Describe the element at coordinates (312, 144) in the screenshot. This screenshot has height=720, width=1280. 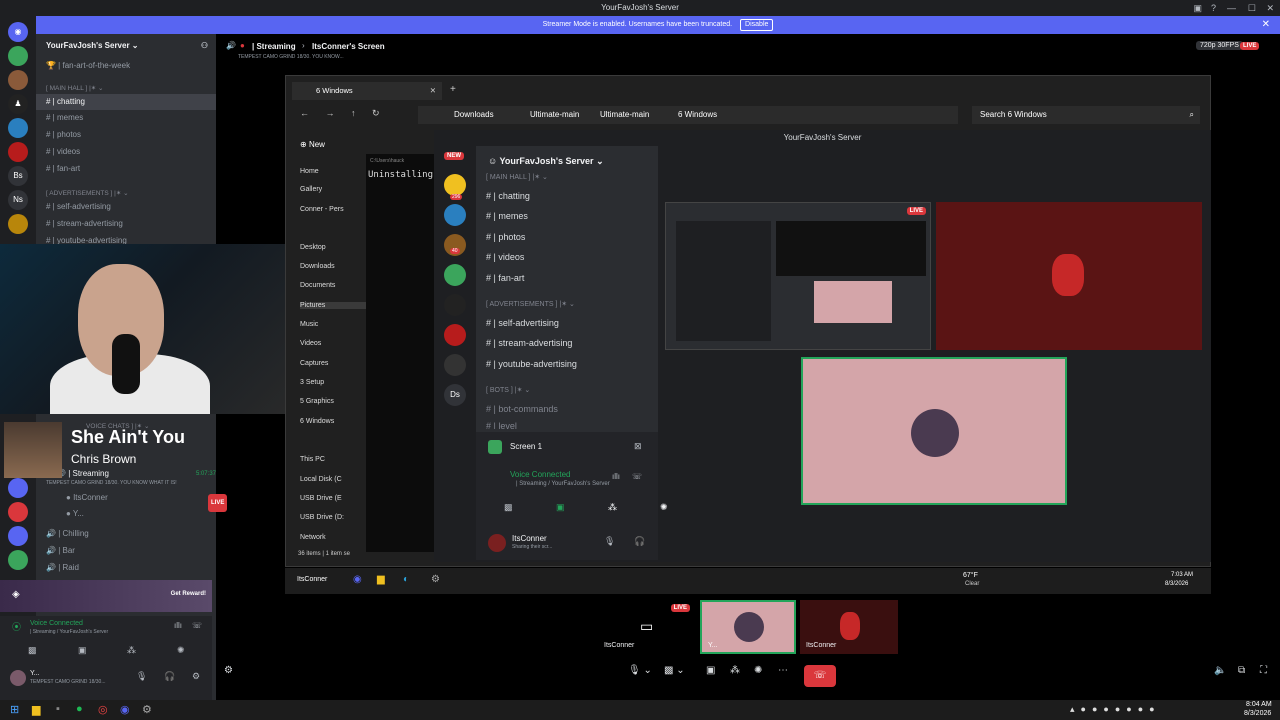
I see `new-button: ⊕ New` at that location.